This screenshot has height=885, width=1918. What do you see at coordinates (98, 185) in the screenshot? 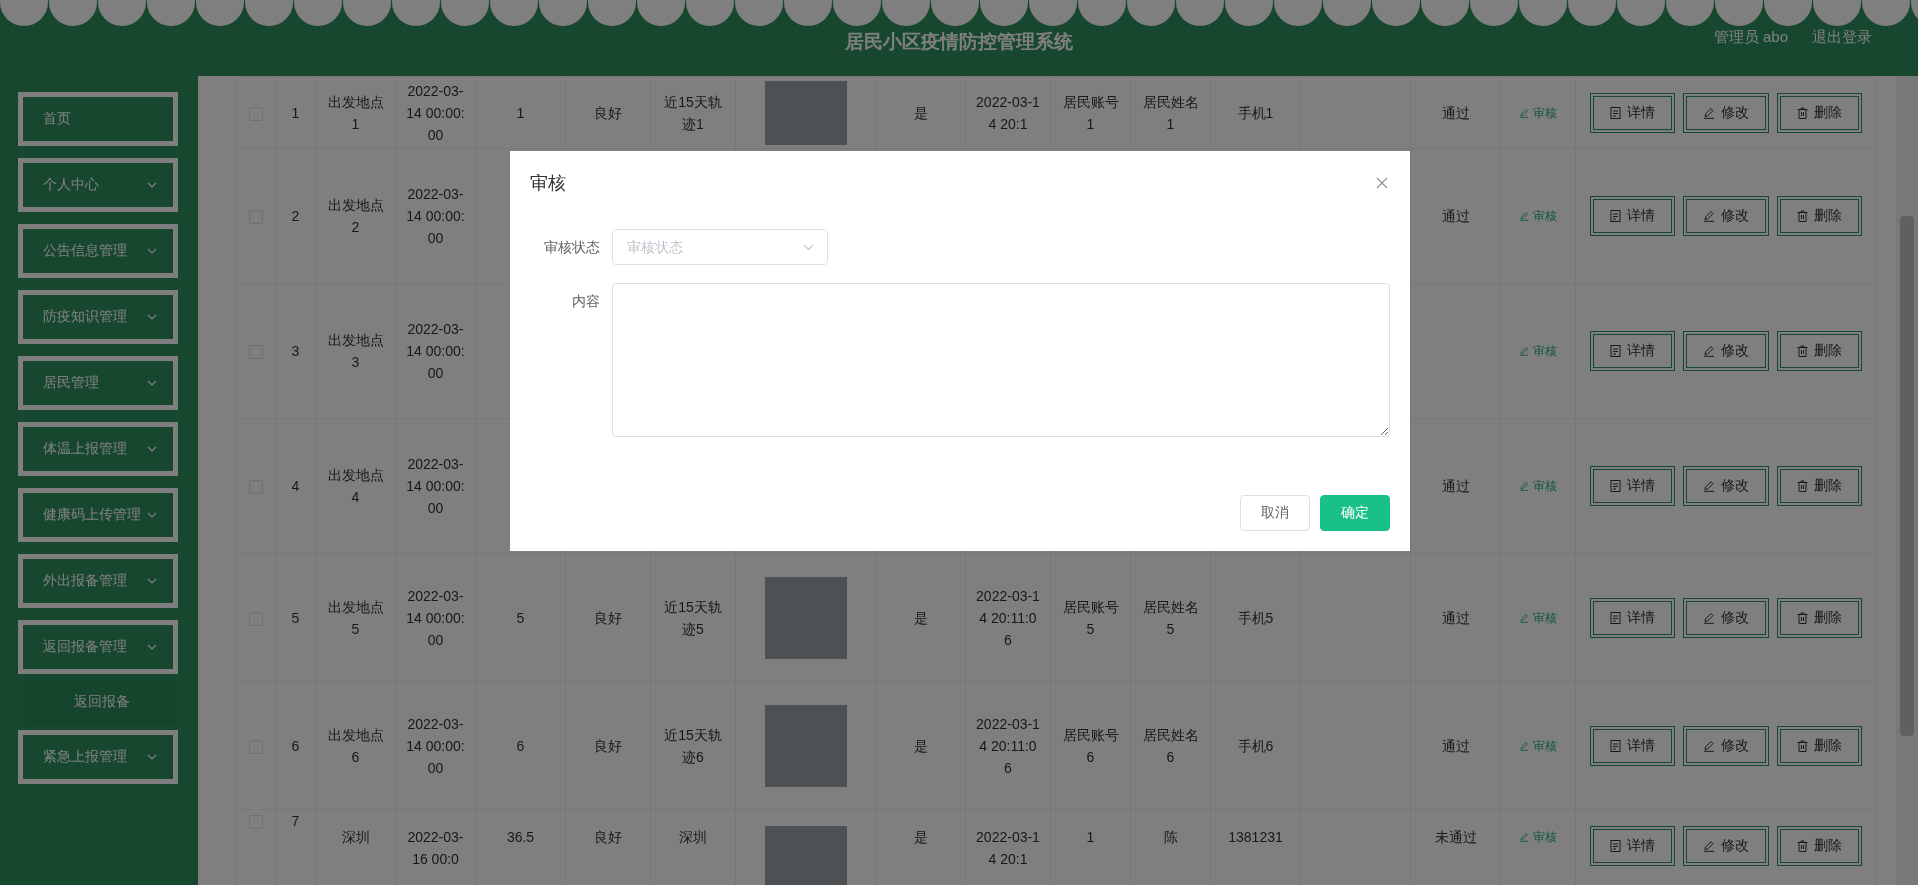
I see `sidebar-item: 个人中心` at bounding box center [98, 185].